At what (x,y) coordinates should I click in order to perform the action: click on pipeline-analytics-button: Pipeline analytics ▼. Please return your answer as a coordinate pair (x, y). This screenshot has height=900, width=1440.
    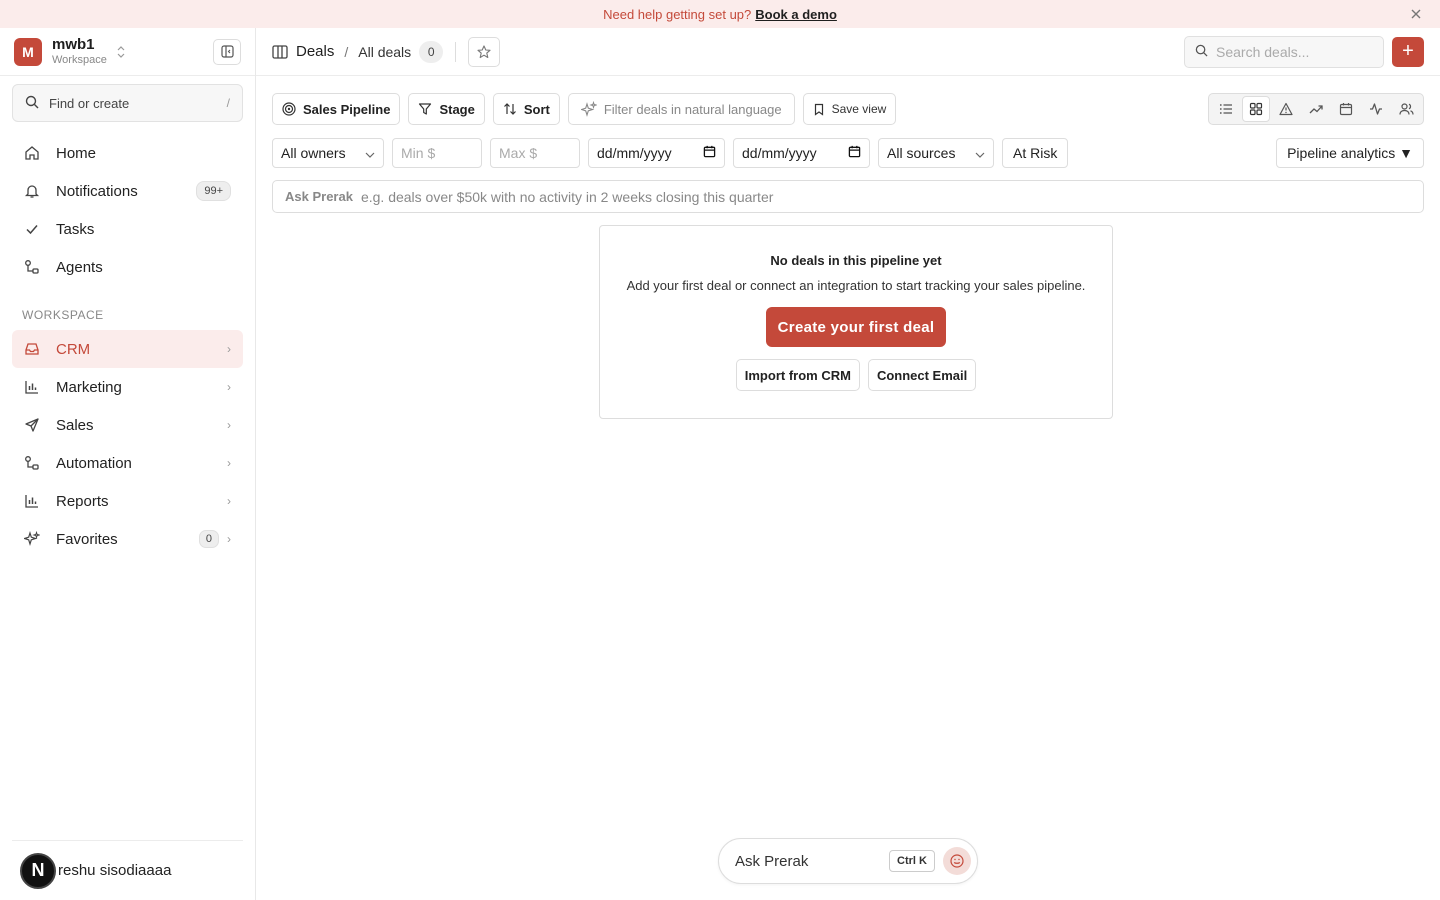
    Looking at the image, I should click on (1350, 153).